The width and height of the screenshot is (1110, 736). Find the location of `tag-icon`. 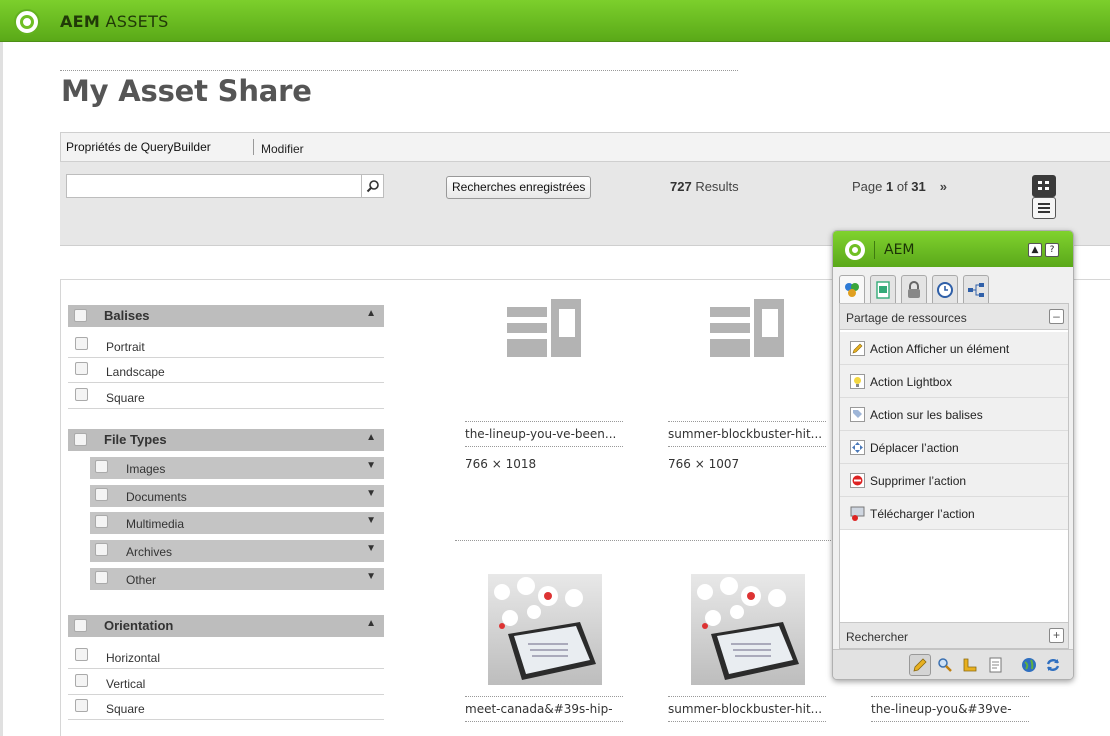

tag-icon is located at coordinates (857, 414).